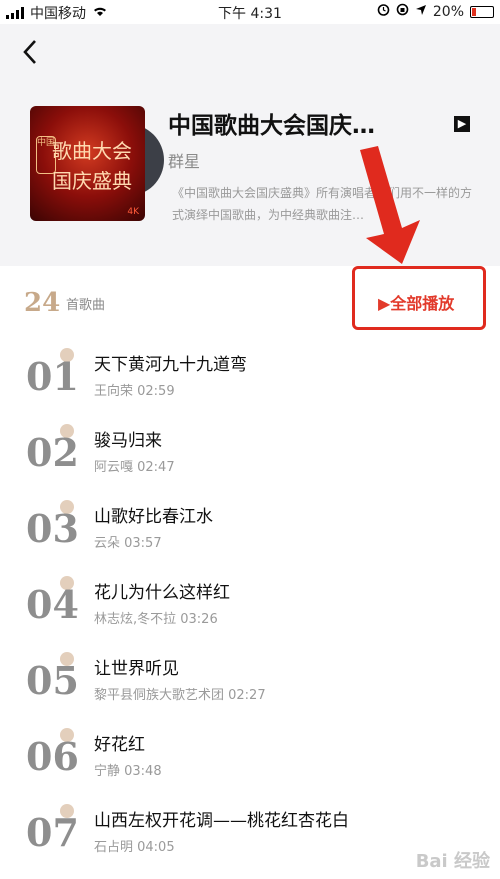 This screenshot has height=879, width=500. What do you see at coordinates (128, 441) in the screenshot?
I see `track-title: 骏马归来` at bounding box center [128, 441].